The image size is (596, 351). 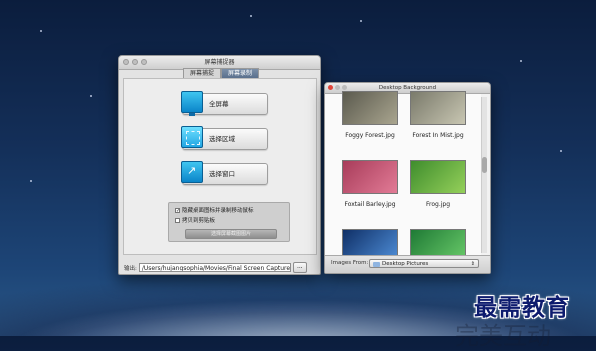 What do you see at coordinates (438, 135) in the screenshot?
I see `image-caption: Forest In Mist.jpg` at bounding box center [438, 135].